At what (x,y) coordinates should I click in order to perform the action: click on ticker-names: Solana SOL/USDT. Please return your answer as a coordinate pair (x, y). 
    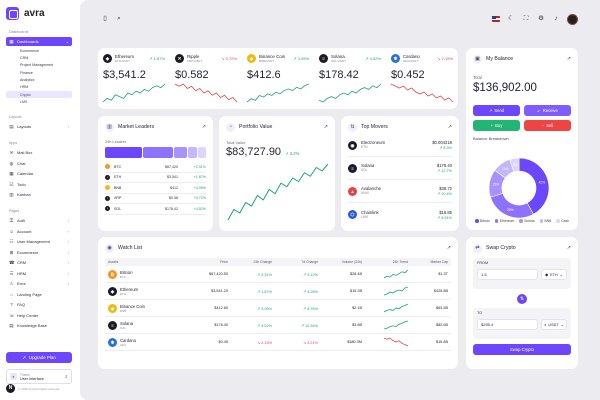
    Looking at the image, I should click on (338, 58).